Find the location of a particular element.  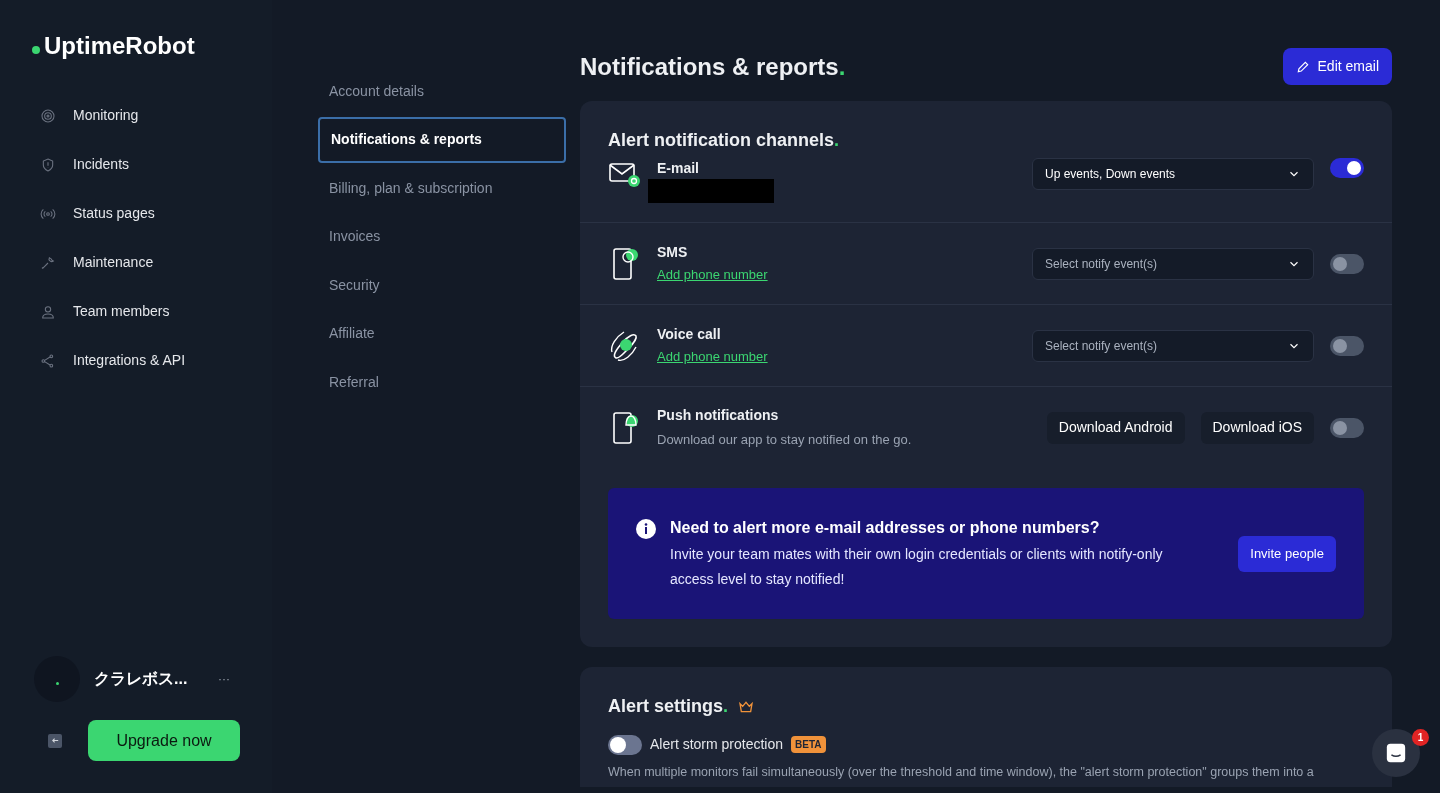

sidebar-item: Monitoring is located at coordinates (136, 115).